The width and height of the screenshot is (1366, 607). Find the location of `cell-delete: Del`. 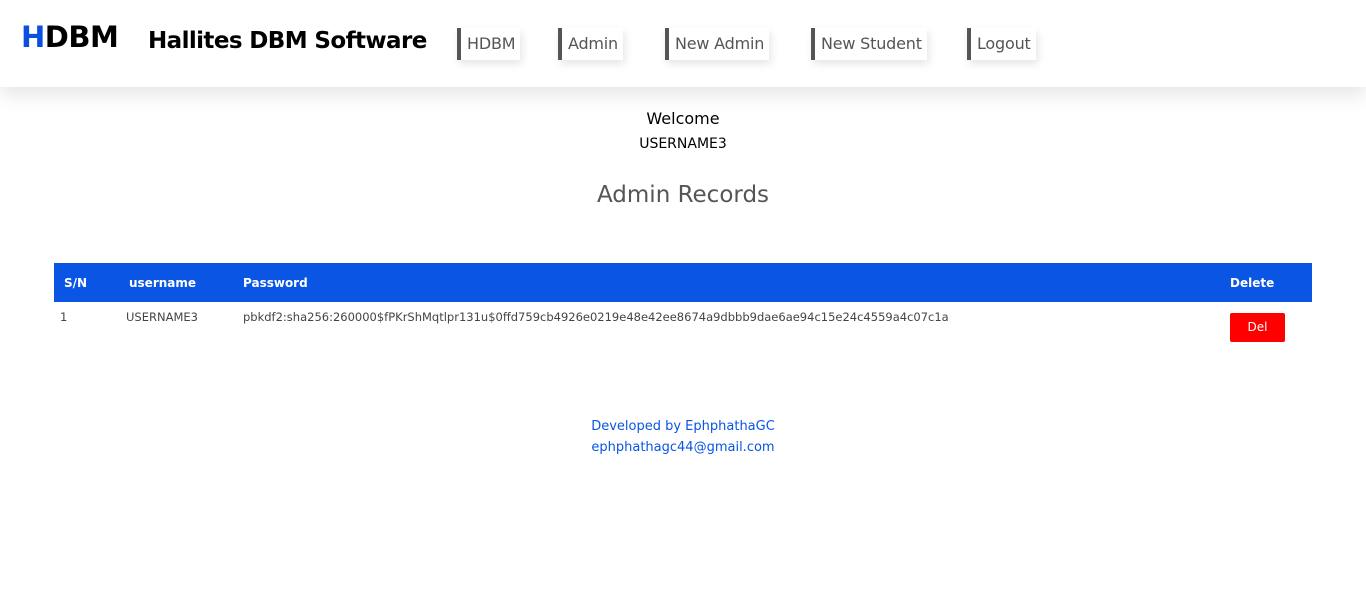

cell-delete: Del is located at coordinates (1271, 326).